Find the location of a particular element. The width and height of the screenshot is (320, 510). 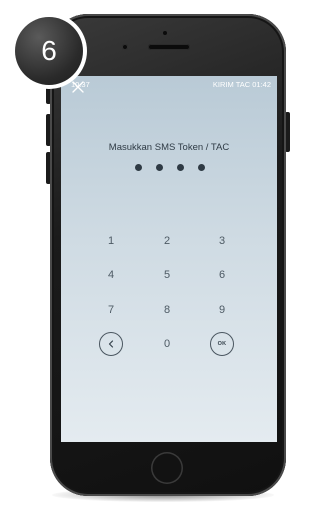

pin-indicator is located at coordinates (170, 169).